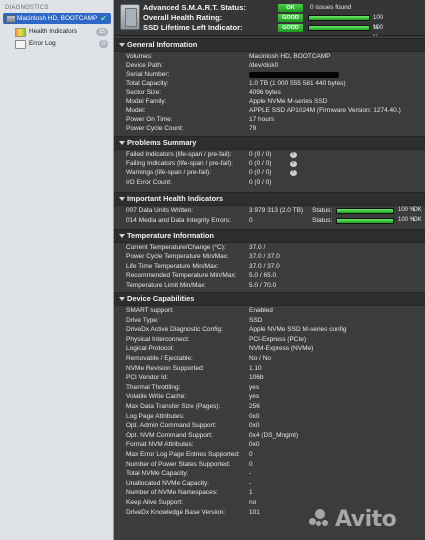 This screenshot has width=425, height=540. What do you see at coordinates (274, 435) in the screenshot?
I see `row-value: 0x4 (DS_Mngmt)` at bounding box center [274, 435].